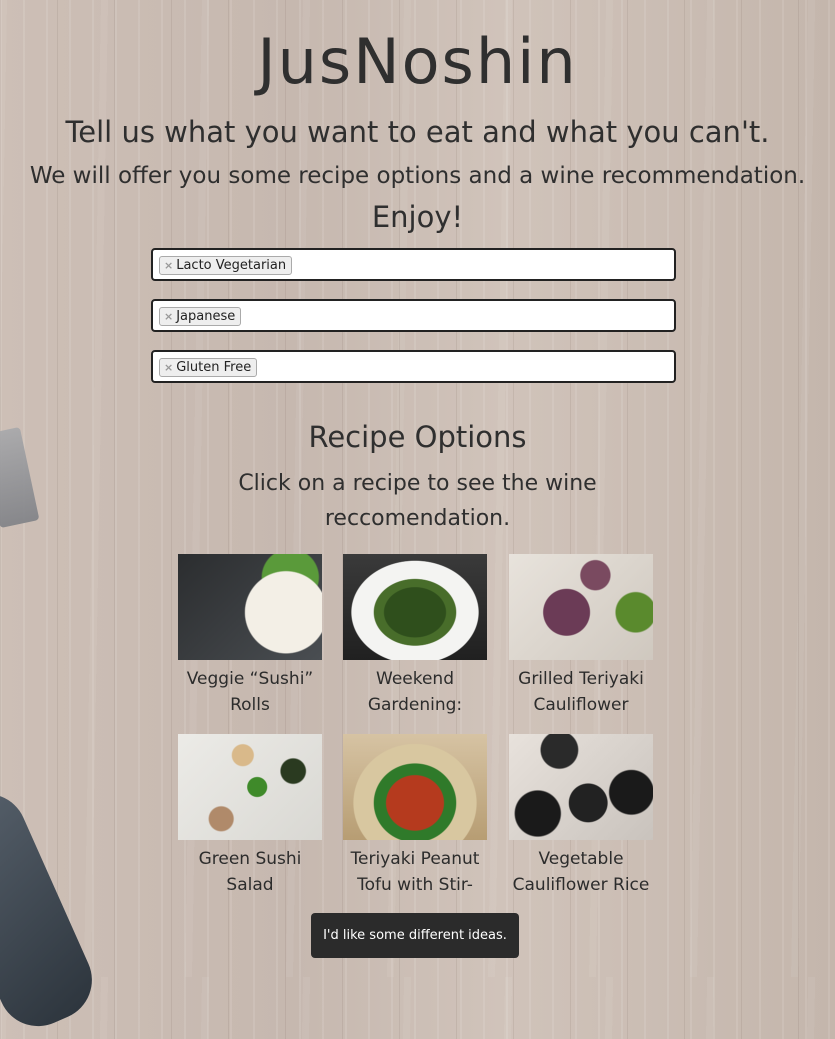  Describe the element at coordinates (415, 872) in the screenshot. I see `recipe-title: Teriyaki Peanut Tofu with Stir-` at that location.